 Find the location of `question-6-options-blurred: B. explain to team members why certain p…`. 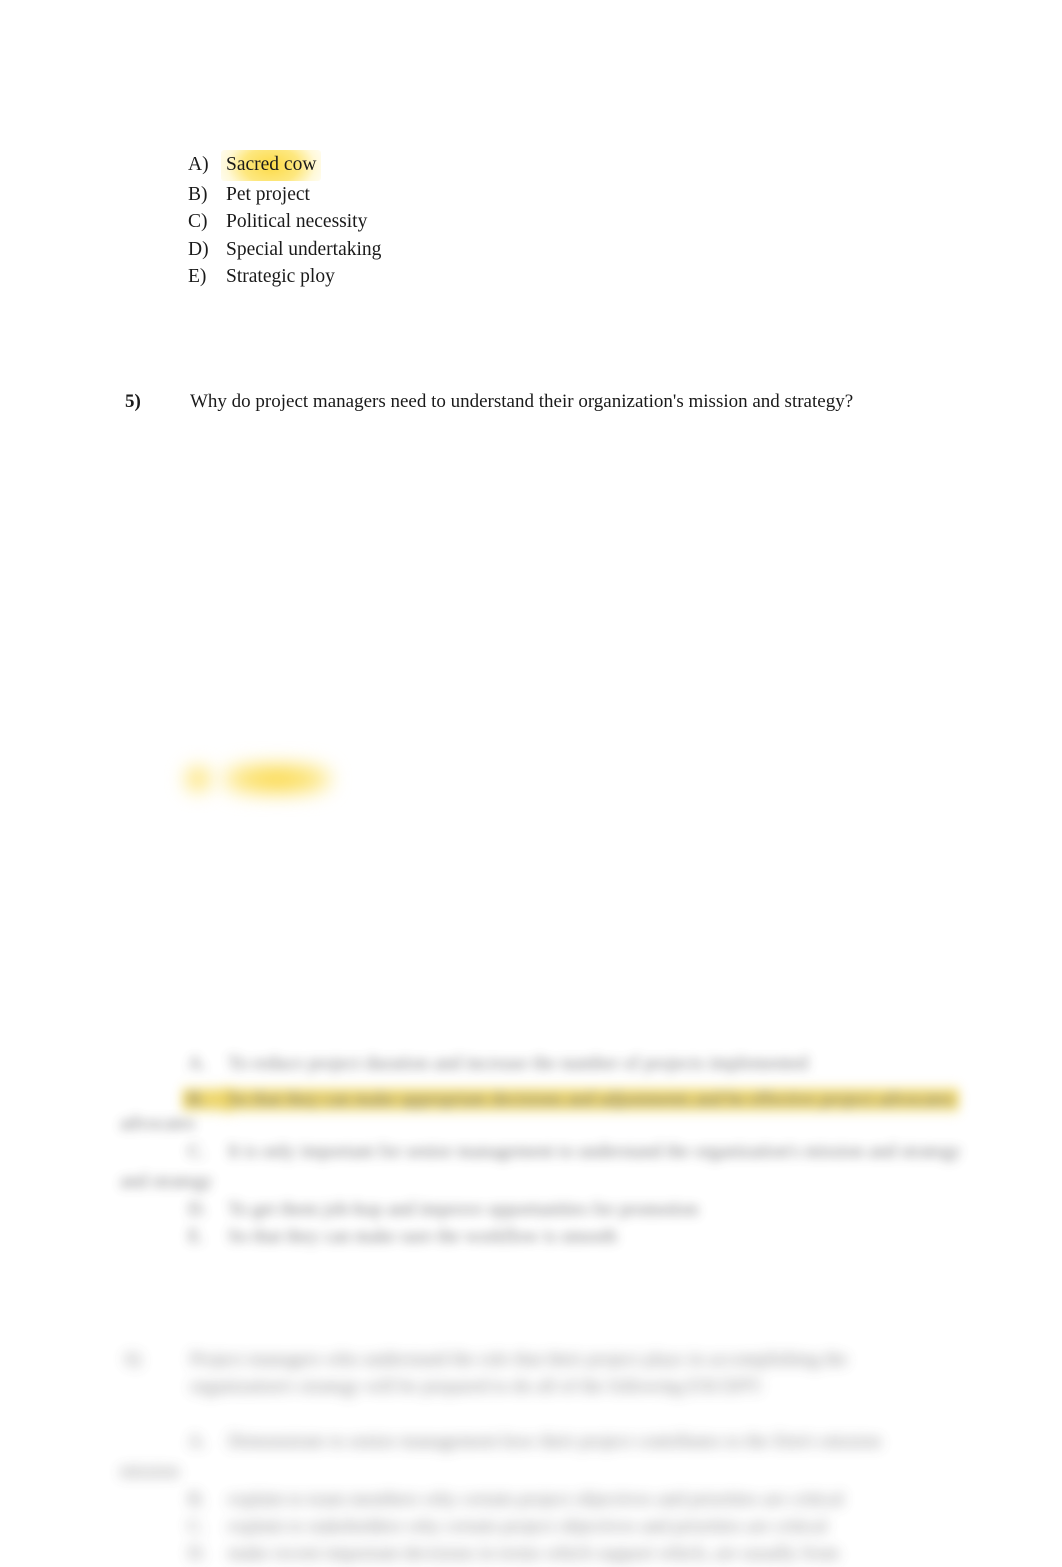

question-6-options-blurred: B. explain to team members why certain p… is located at coordinates (568, 1526).